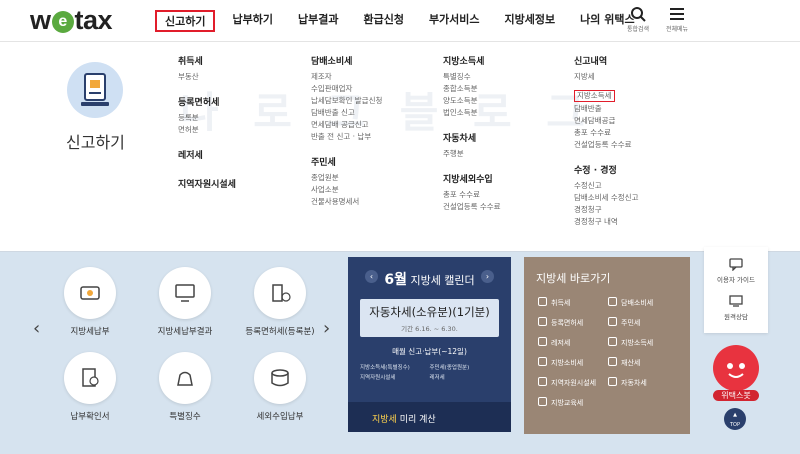 This screenshot has width=800, height=454. Describe the element at coordinates (573, 402) in the screenshot. I see `shortcut-education-tax: 지방교육세` at that location.